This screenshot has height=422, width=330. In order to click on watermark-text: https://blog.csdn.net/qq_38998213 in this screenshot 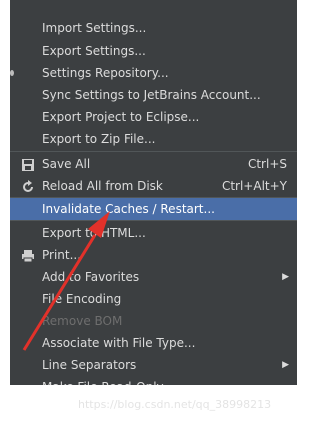, I will do `click(175, 404)`.